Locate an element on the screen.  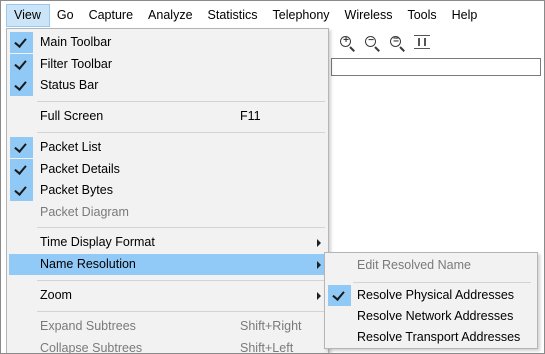
display-filter-input is located at coordinates (436, 67).